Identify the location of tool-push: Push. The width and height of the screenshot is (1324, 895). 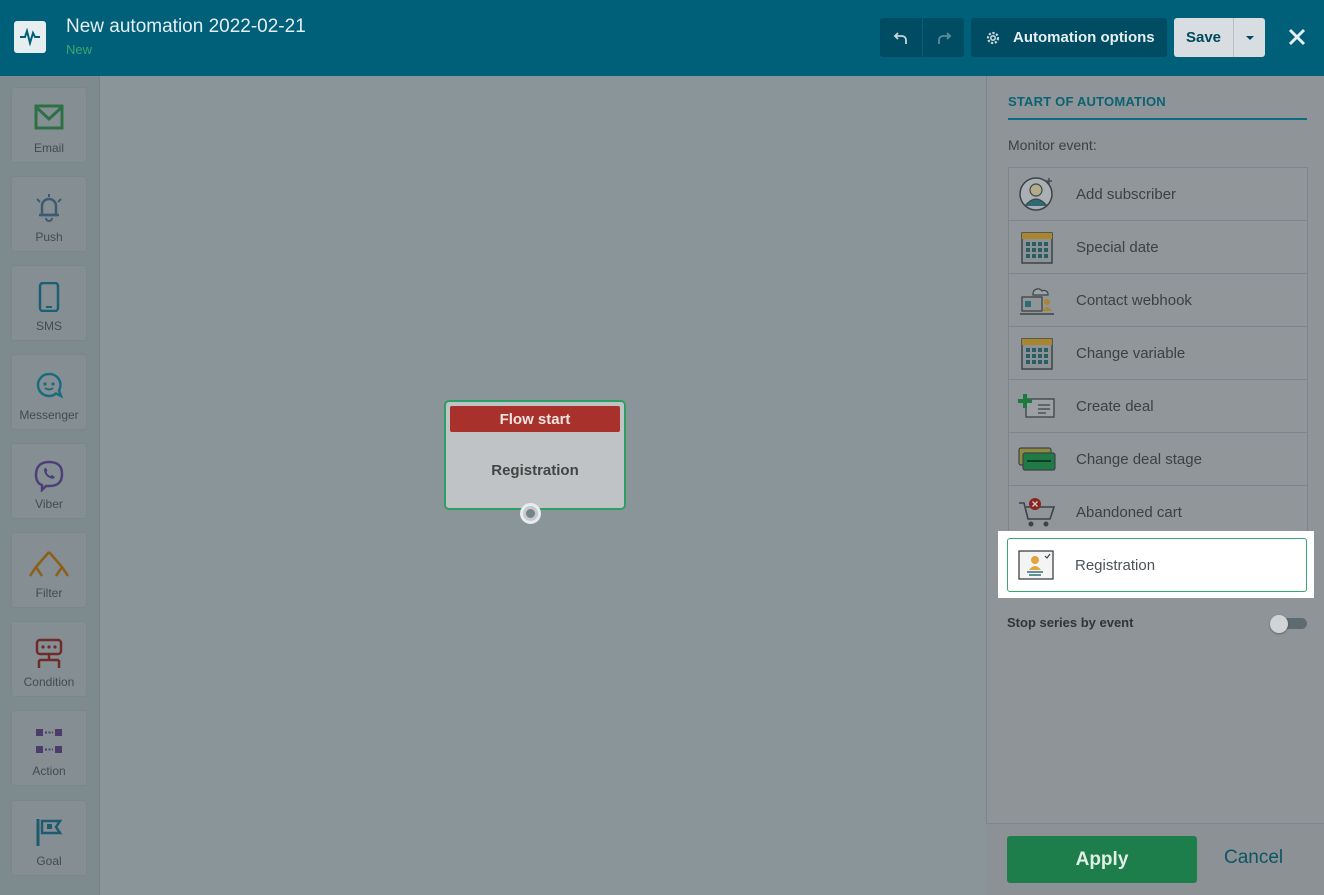
(49, 214).